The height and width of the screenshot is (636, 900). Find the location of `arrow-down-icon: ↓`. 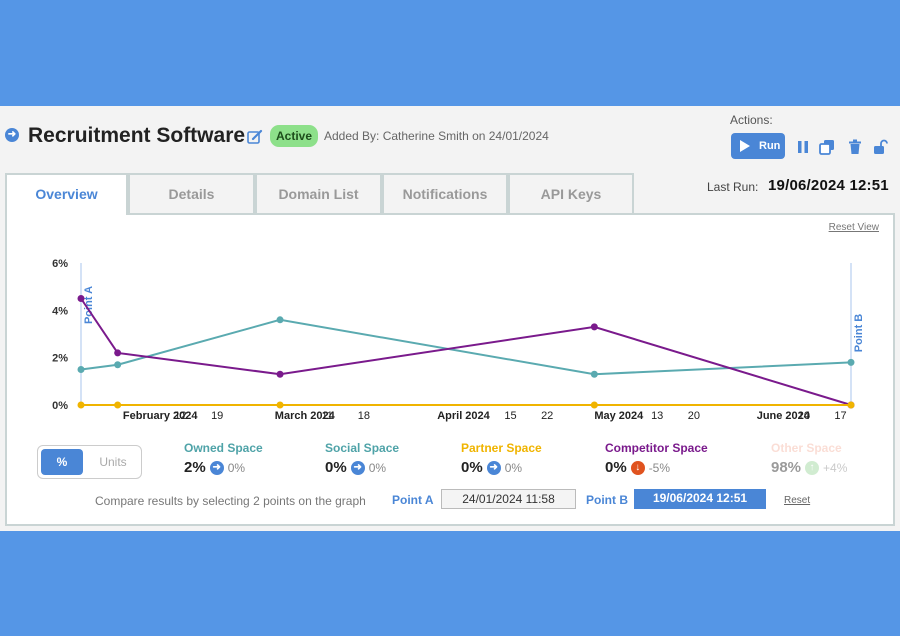

arrow-down-icon: ↓ is located at coordinates (637, 467).